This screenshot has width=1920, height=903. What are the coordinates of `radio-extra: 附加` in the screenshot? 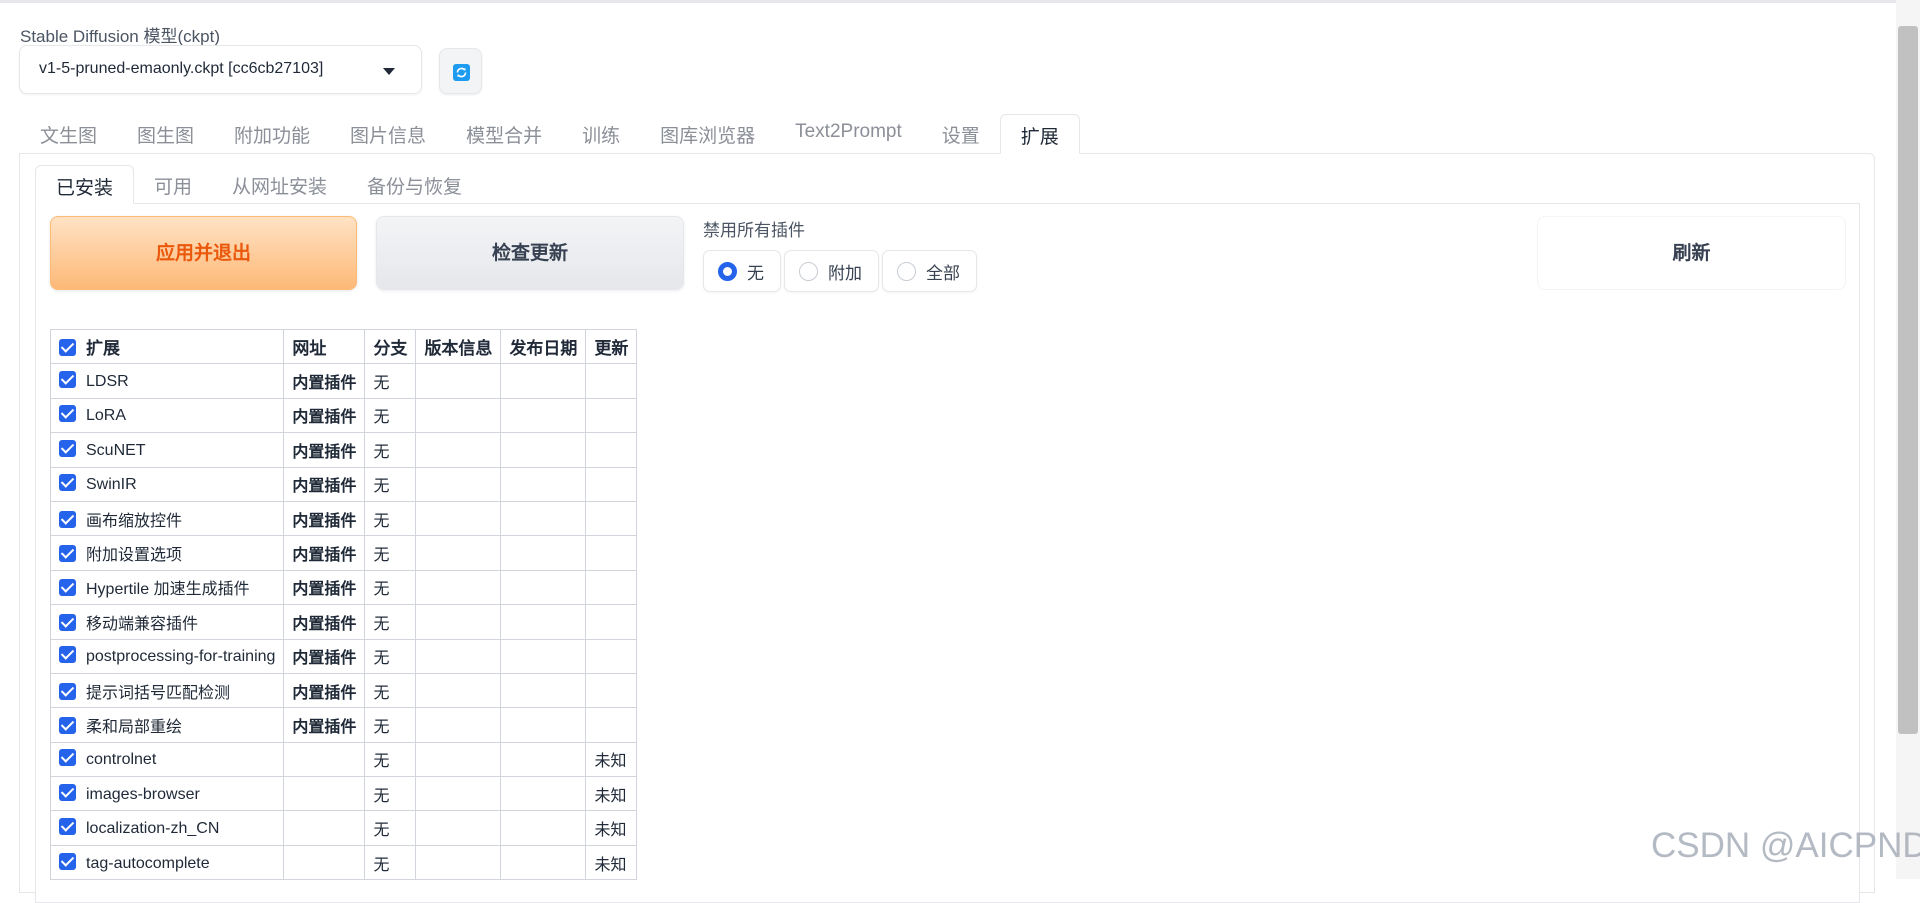 It's located at (831, 271).